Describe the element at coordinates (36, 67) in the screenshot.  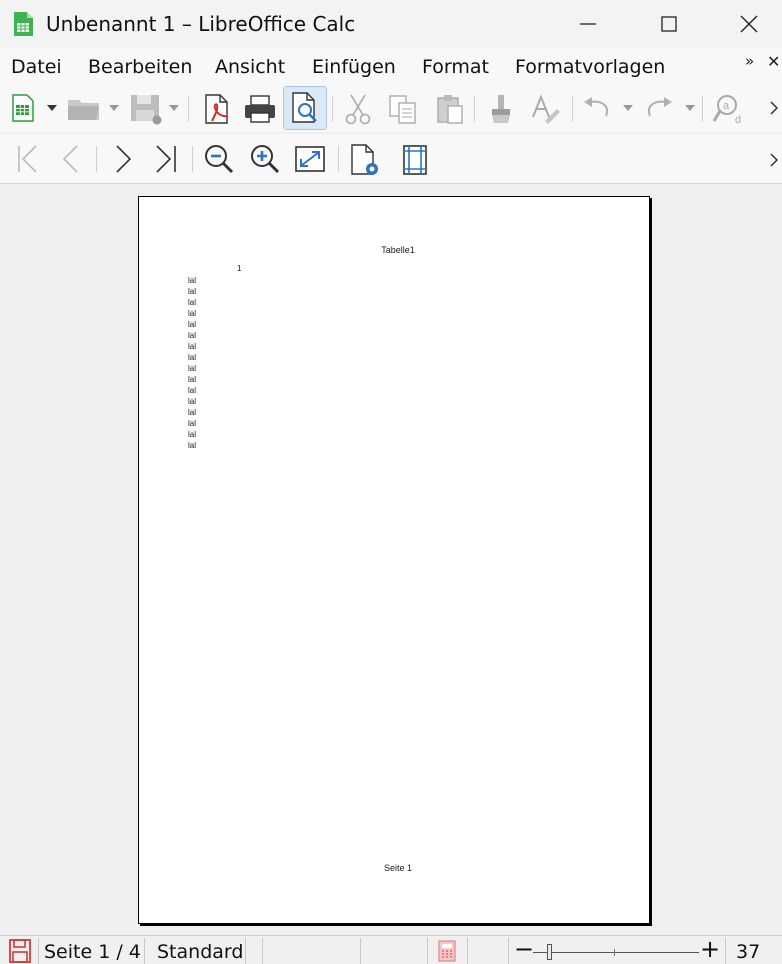
I see `menu-datei: Datei` at that location.